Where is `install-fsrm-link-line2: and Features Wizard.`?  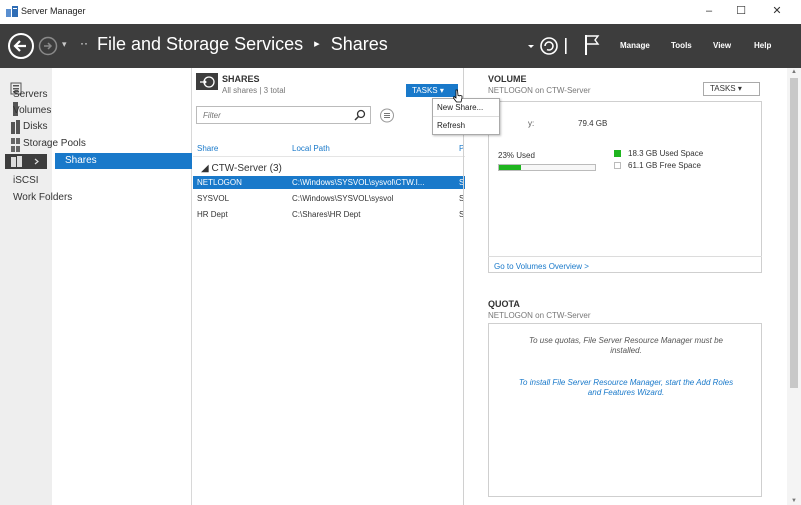 install-fsrm-link-line2: and Features Wizard. is located at coordinates (626, 393).